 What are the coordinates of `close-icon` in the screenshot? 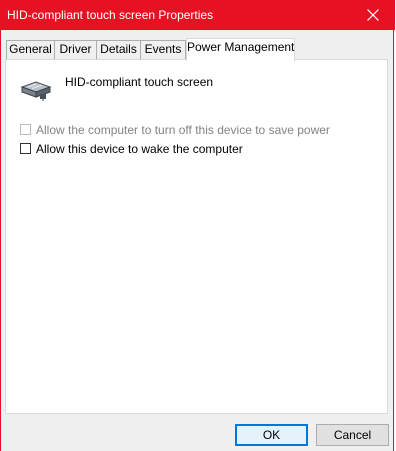 It's located at (373, 15).